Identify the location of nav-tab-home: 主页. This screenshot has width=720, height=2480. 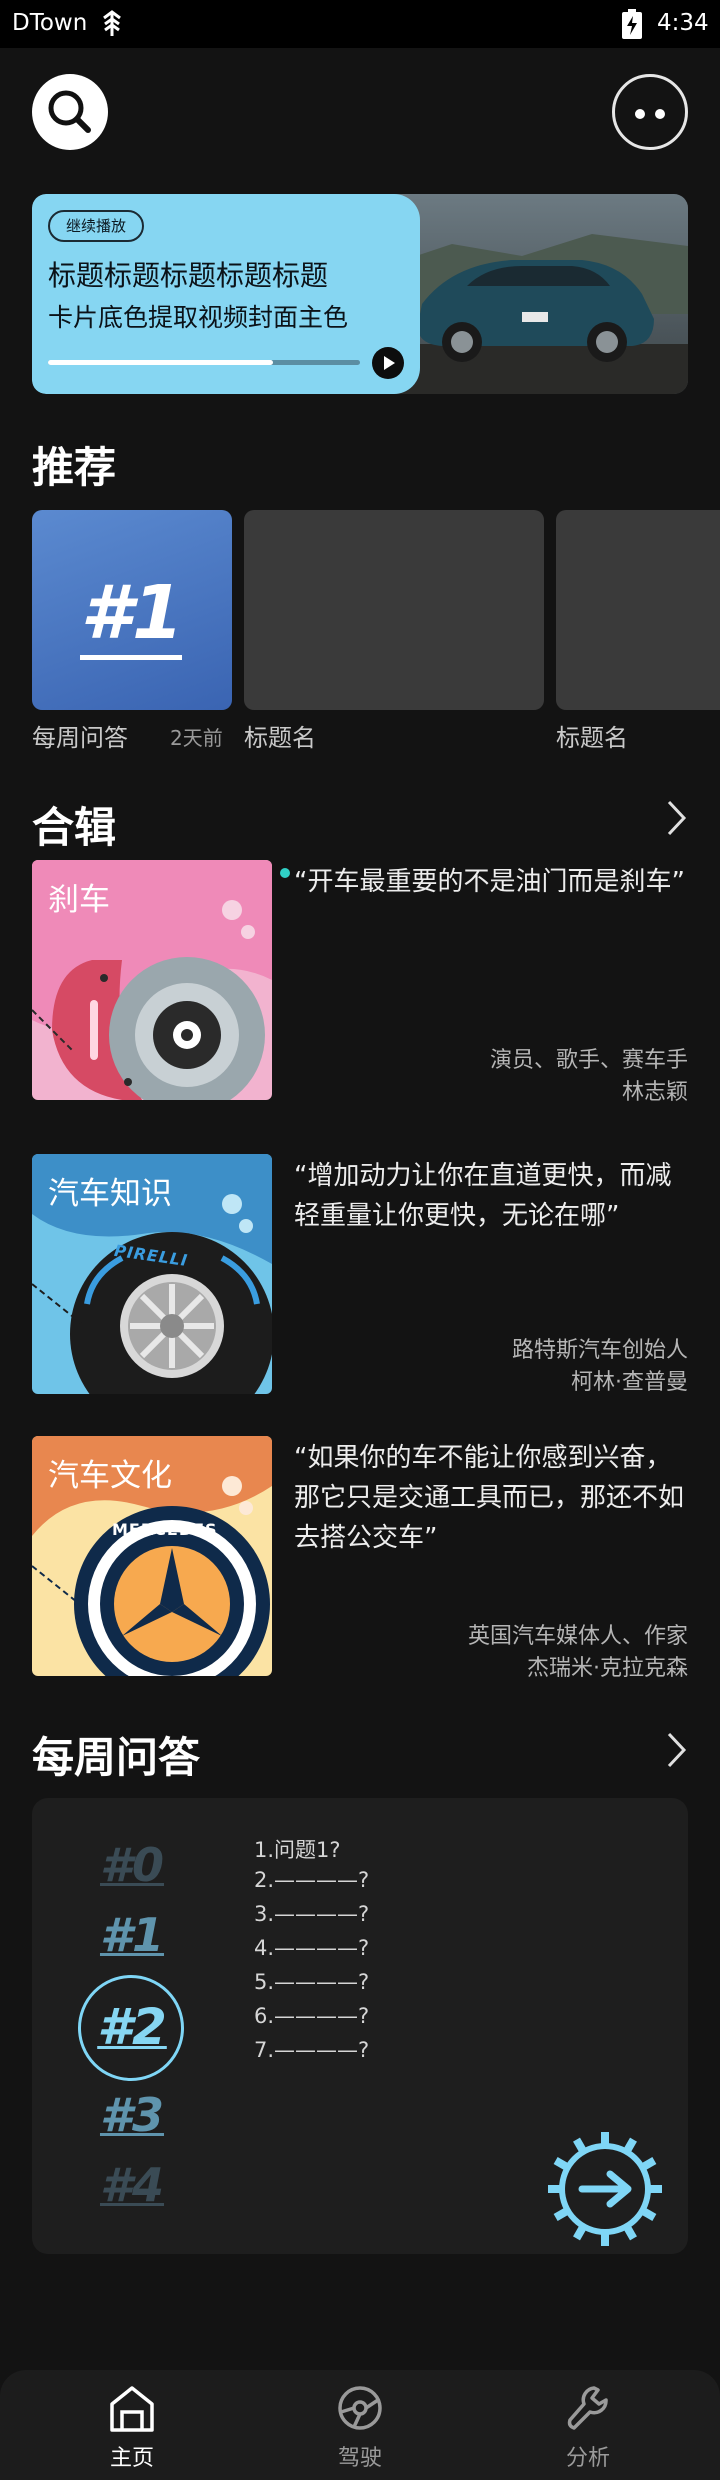
(132, 2427).